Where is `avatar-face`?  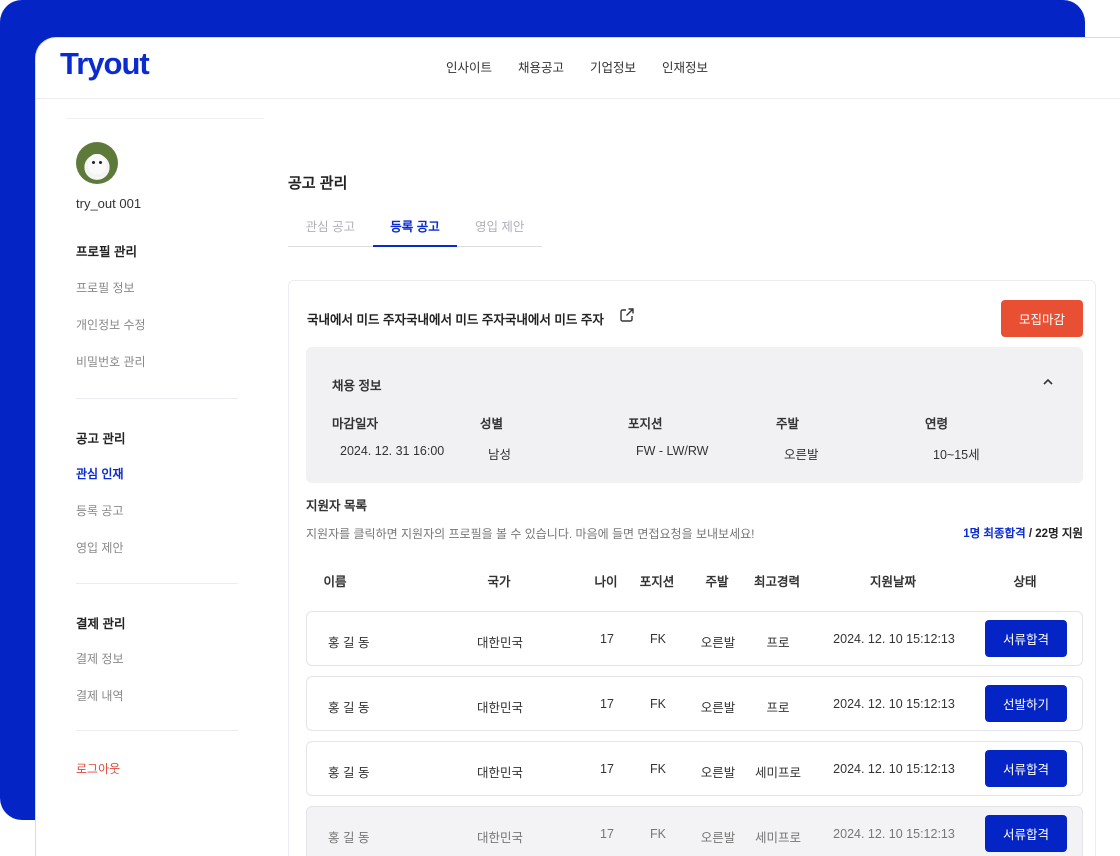
avatar-face is located at coordinates (97, 164).